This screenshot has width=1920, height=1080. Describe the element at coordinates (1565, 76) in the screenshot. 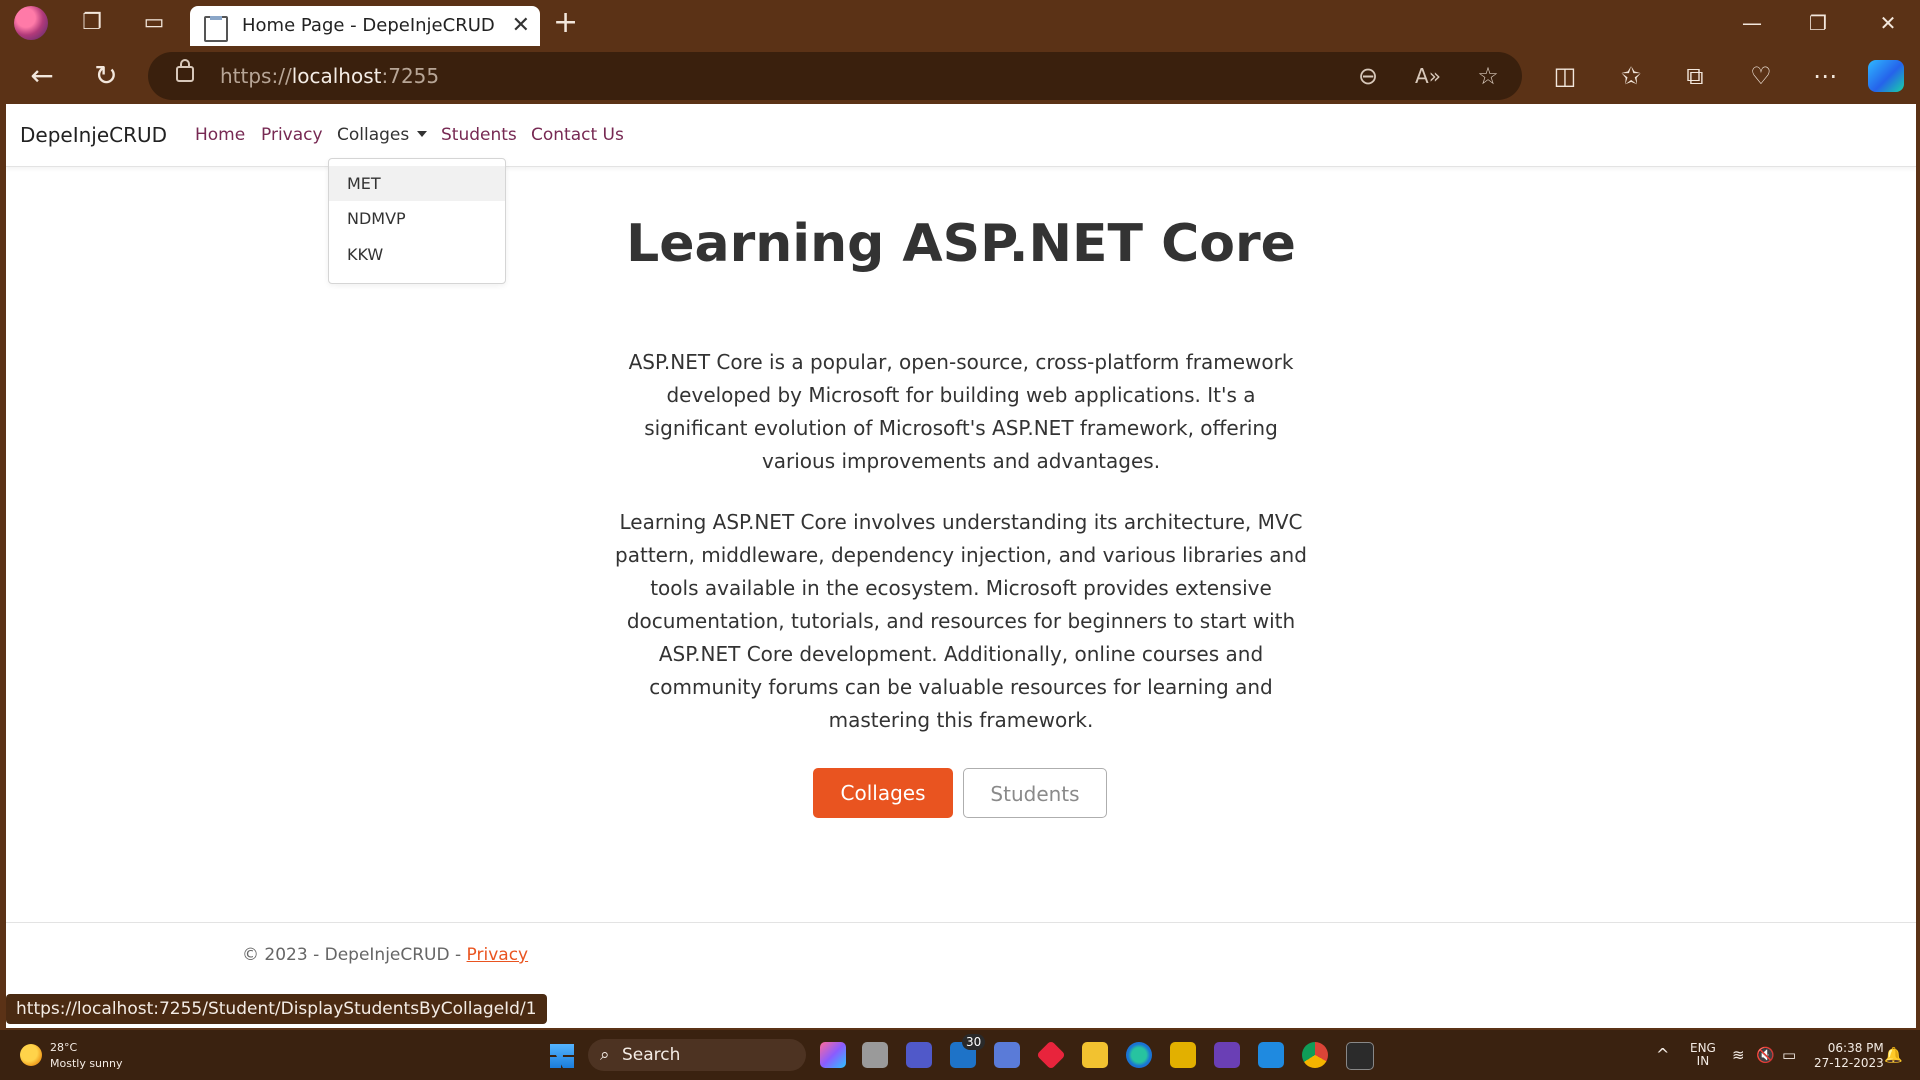

I see `split-screen-icon: ◫` at that location.